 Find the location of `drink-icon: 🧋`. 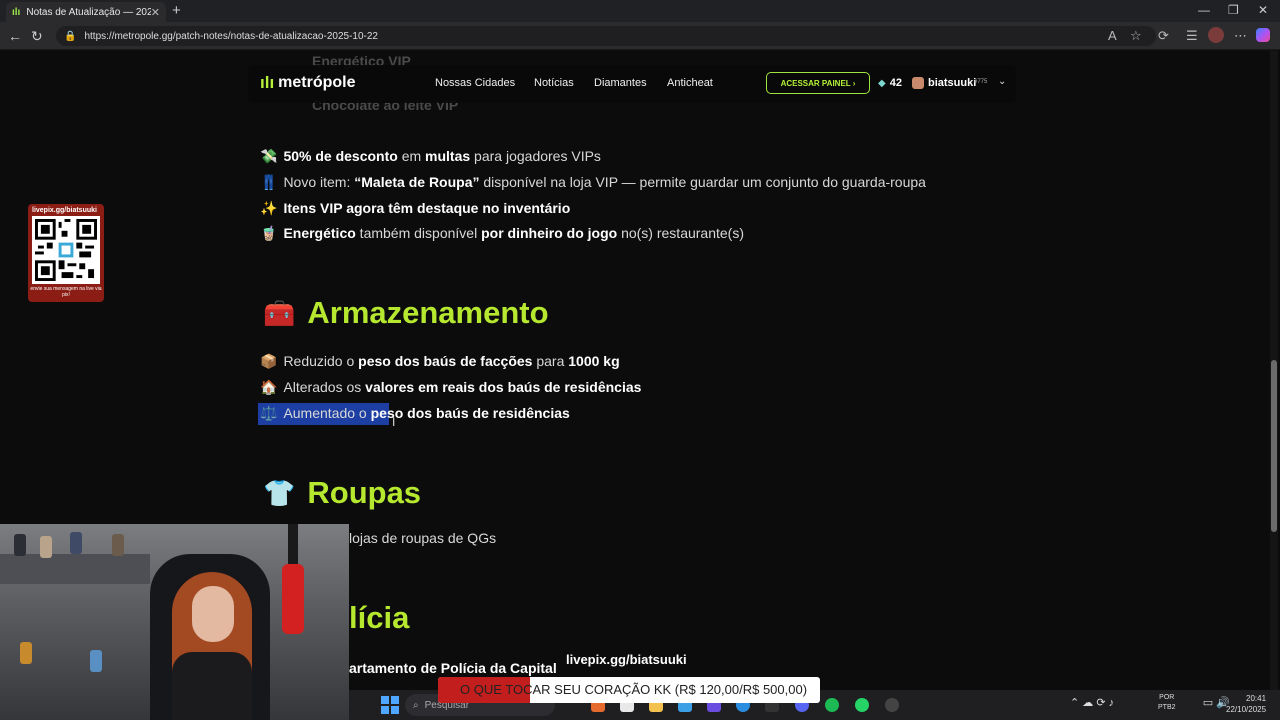

drink-icon: 🧋 is located at coordinates (269, 233).